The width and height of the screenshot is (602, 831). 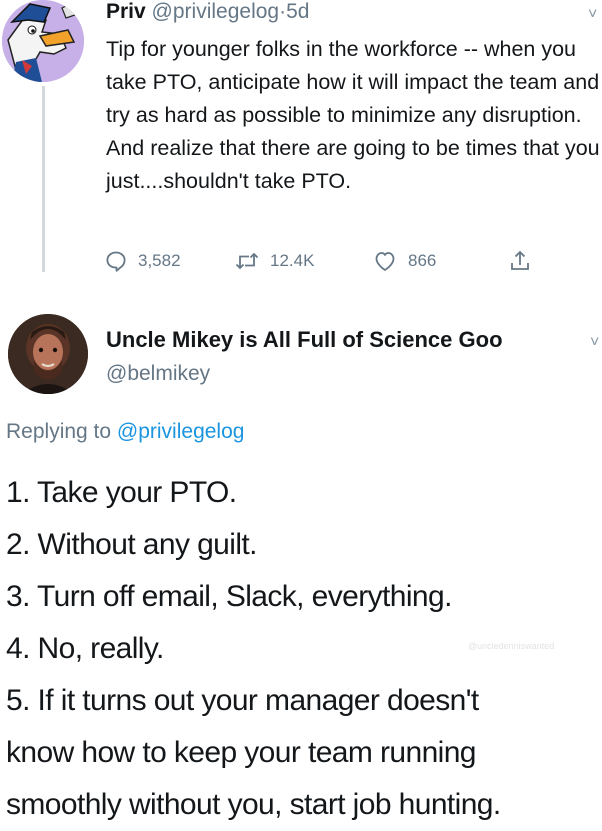 What do you see at coordinates (216, 11) in the screenshot?
I see `tweet1-handle: @privilegelog` at bounding box center [216, 11].